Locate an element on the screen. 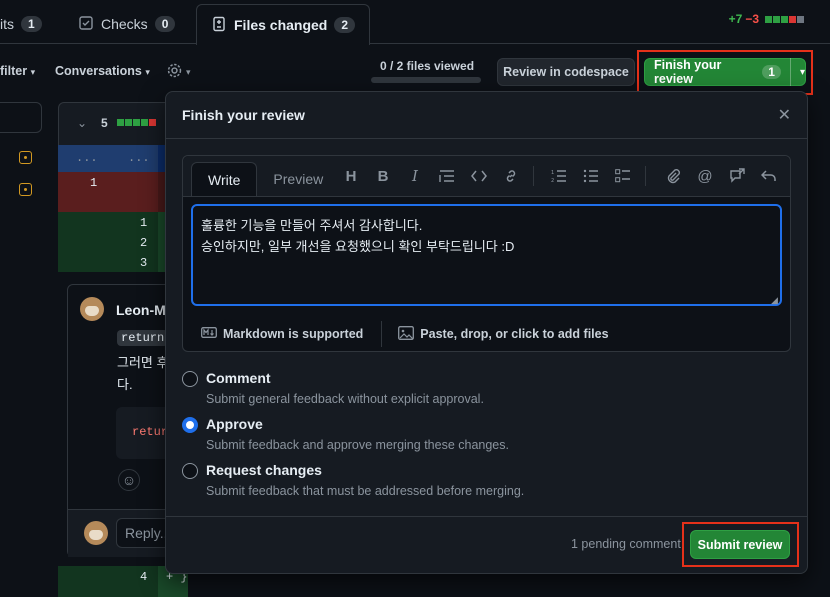 Image resolution: width=830 pixels, height=597 pixels. quote-icon is located at coordinates (447, 176).